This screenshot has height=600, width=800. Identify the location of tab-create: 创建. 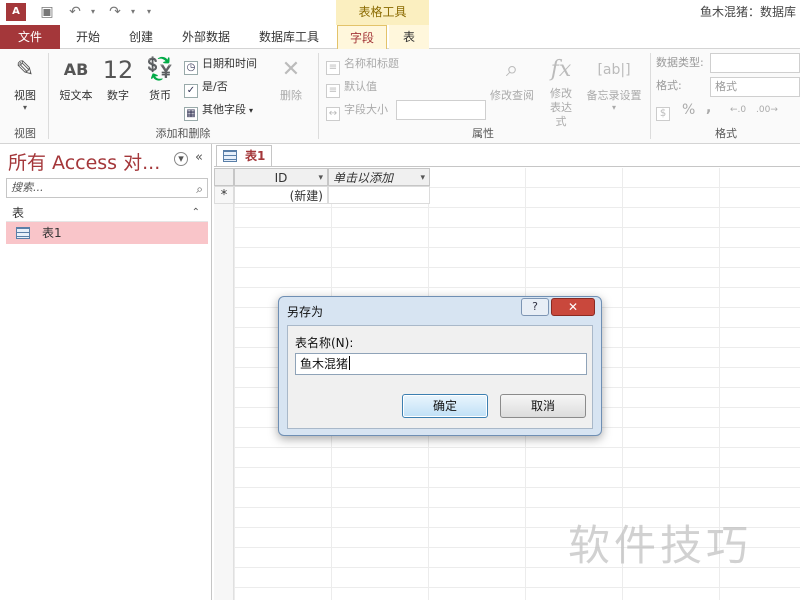
(141, 37).